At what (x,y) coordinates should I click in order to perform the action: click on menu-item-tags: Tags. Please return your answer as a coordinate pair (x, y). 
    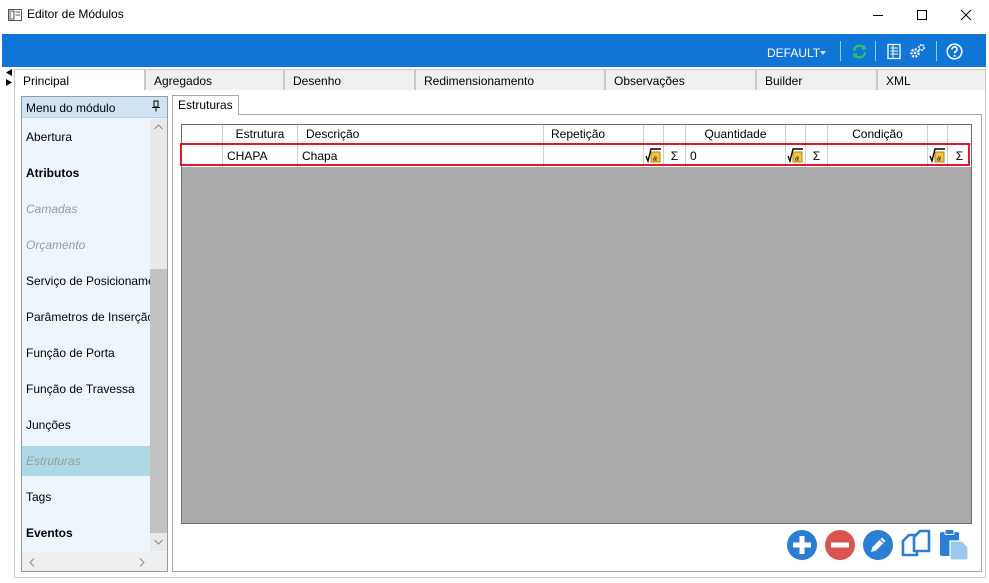
    Looking at the image, I should click on (86, 497).